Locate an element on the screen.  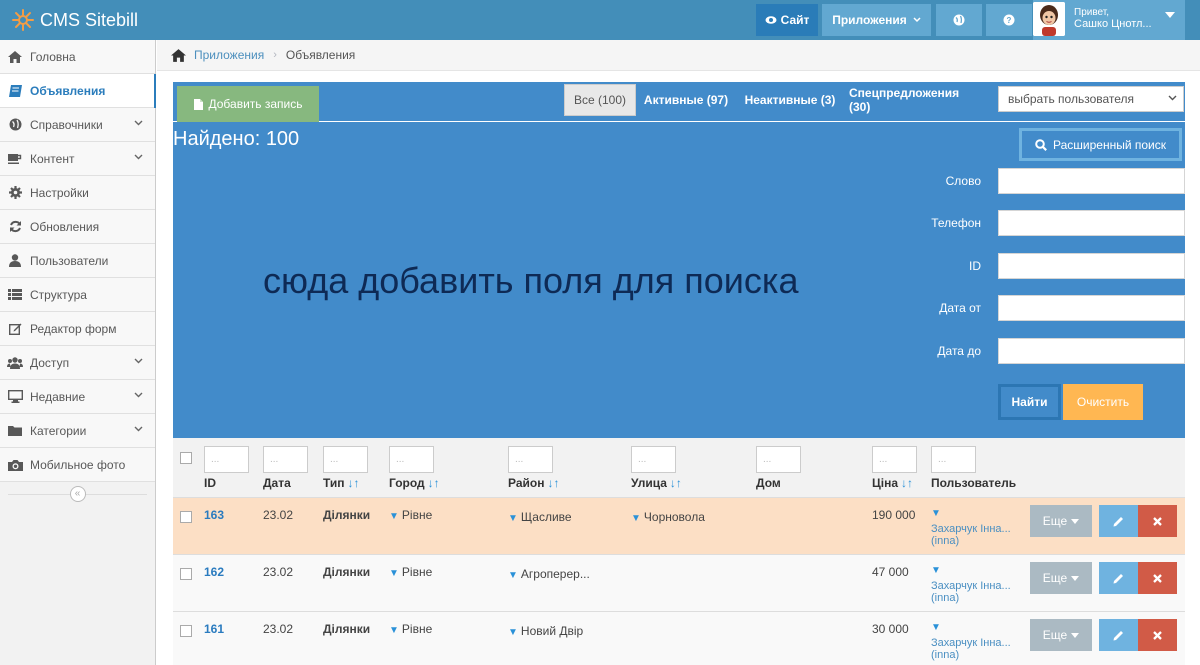
add-record-button: Добавить запись is located at coordinates (248, 104).